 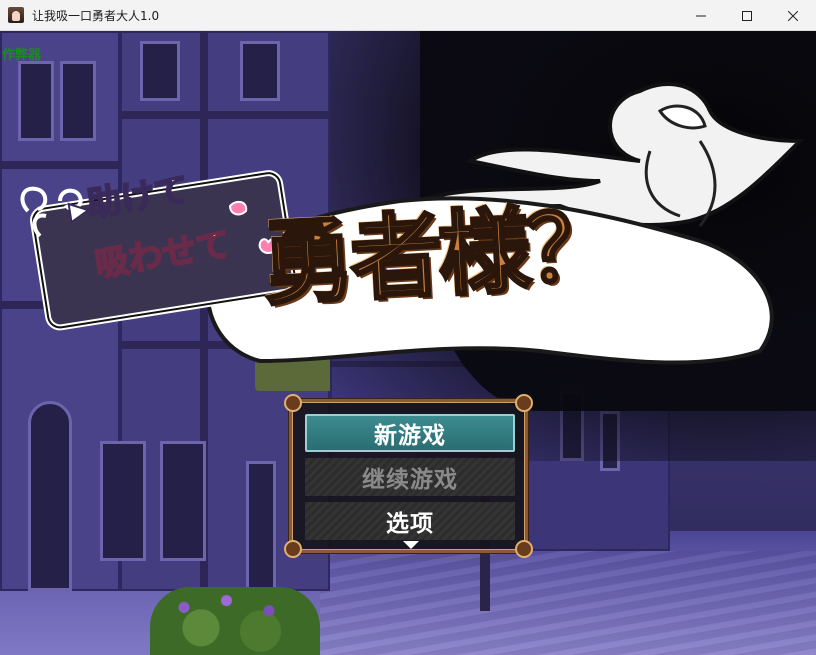 I want to click on close-icon, so click(x=793, y=15).